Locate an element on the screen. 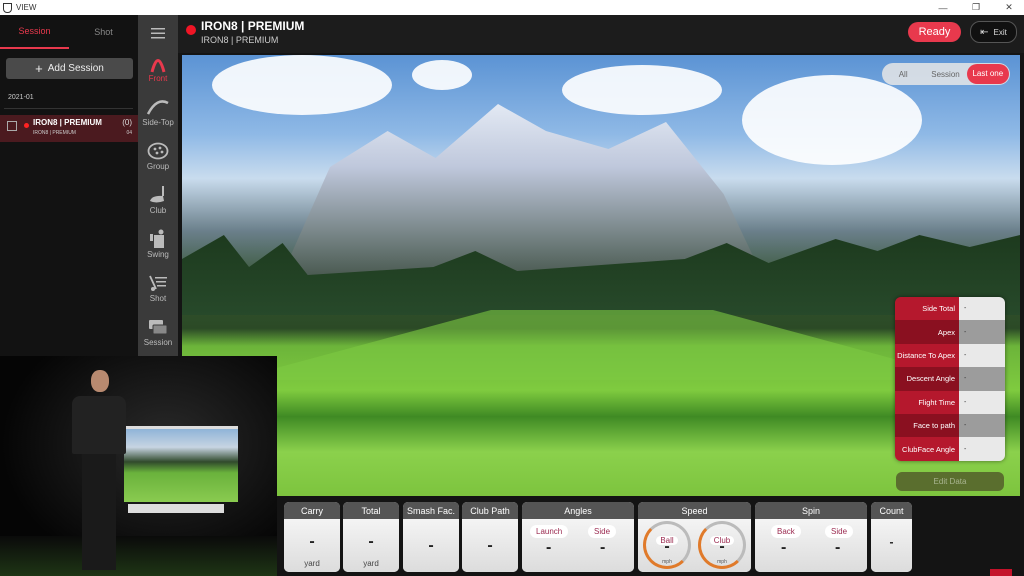 This screenshot has width=1024, height=576. club-speed-value: - is located at coordinates (722, 546).